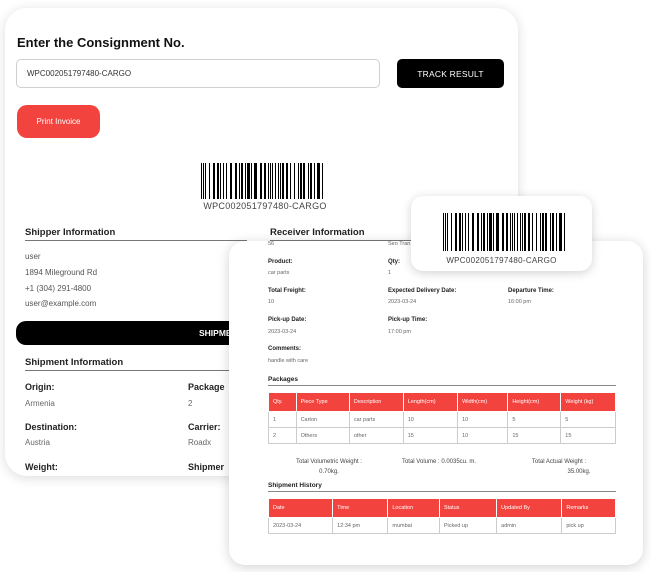 The height and width of the screenshot is (572, 651). I want to click on actual-weight-value: 35.00kg., so click(579, 472).